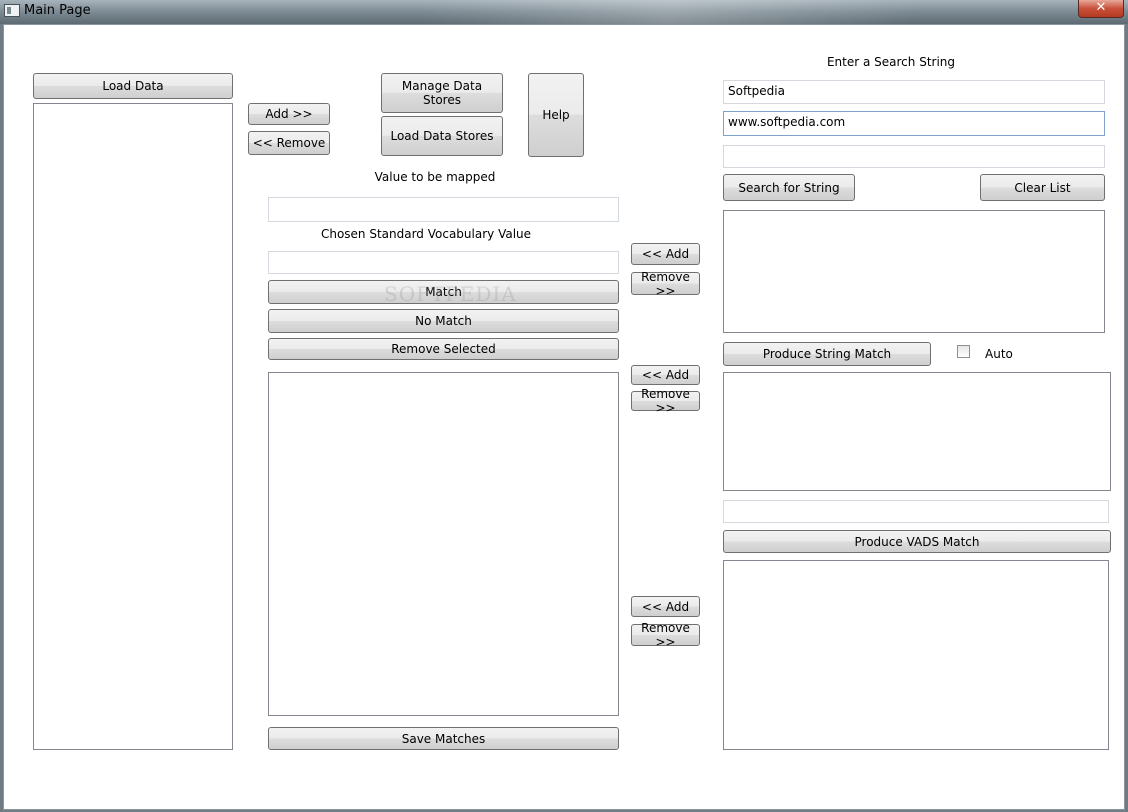 The image size is (1128, 812). What do you see at coordinates (443, 321) in the screenshot?
I see `no-match-button: No Match` at bounding box center [443, 321].